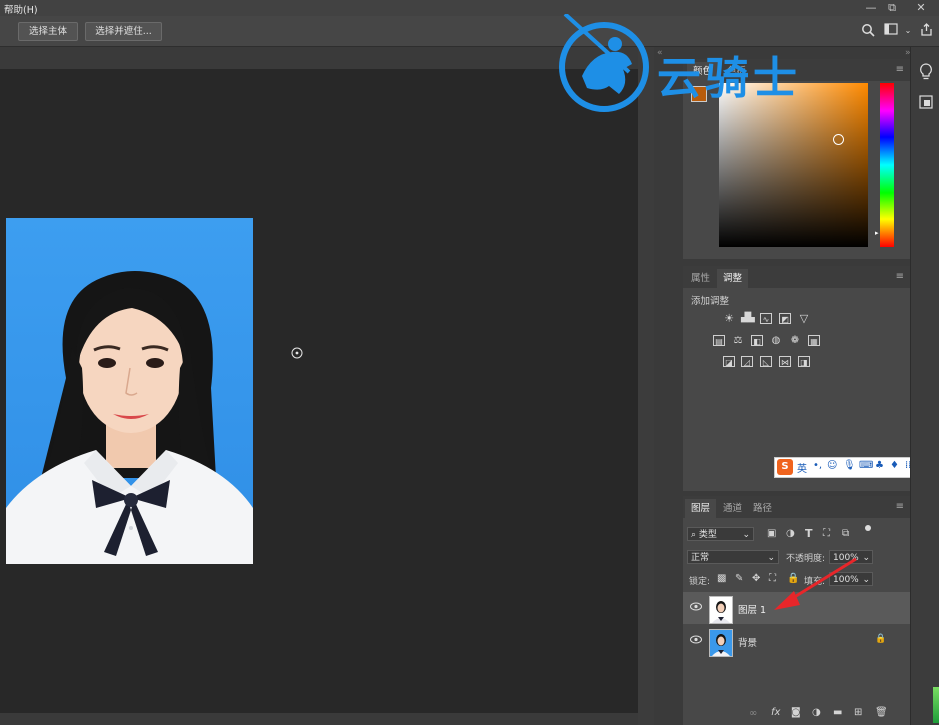  I want to click on filter-toggle, so click(868, 528).